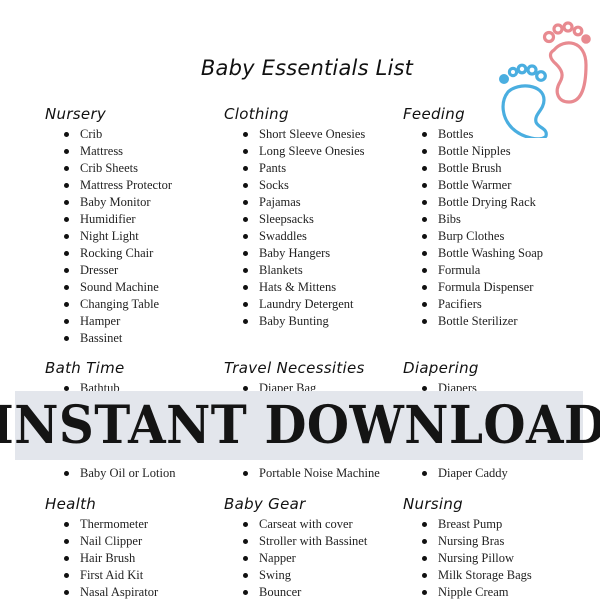 The image size is (600, 601). Describe the element at coordinates (491, 253) in the screenshot. I see `list-item-label: Bottle Washing Soap` at that location.